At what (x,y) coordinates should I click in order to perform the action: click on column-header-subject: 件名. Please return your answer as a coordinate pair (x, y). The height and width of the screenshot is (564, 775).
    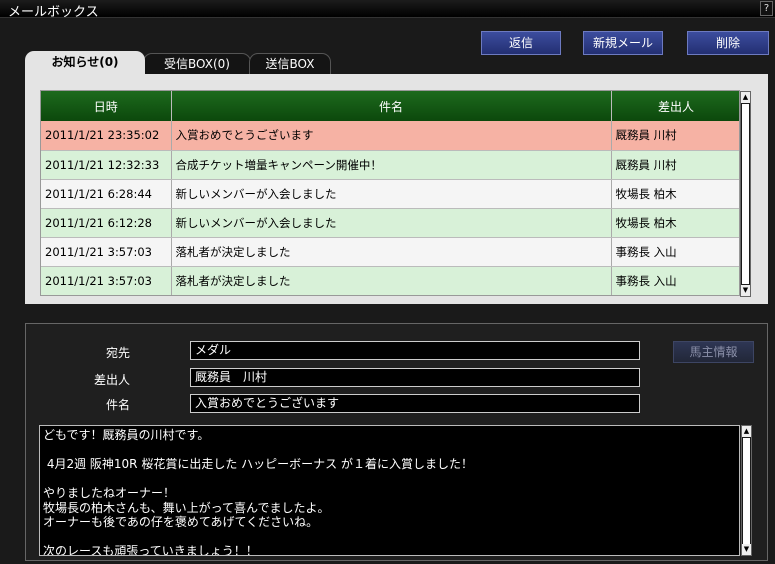
    Looking at the image, I should click on (391, 106).